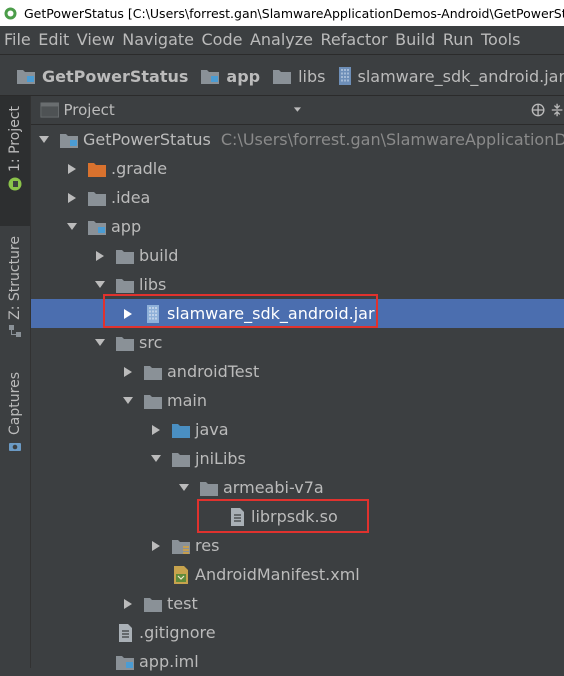 Image resolution: width=564 pixels, height=676 pixels. Describe the element at coordinates (213, 371) in the screenshot. I see `tree-item-label: androidTest` at that location.